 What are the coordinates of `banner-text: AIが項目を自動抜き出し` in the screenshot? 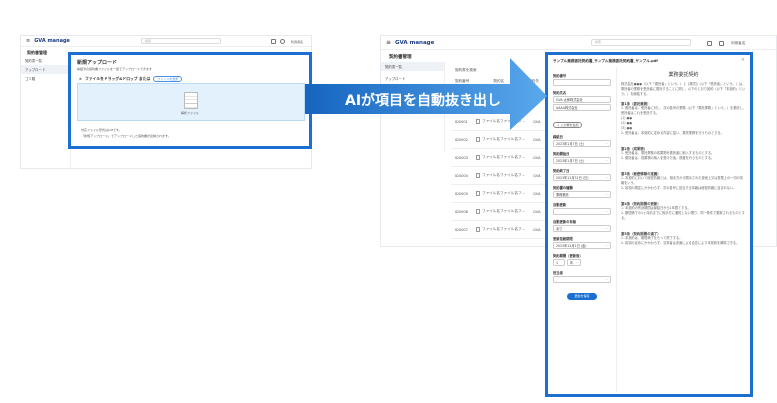 It's located at (423, 101).